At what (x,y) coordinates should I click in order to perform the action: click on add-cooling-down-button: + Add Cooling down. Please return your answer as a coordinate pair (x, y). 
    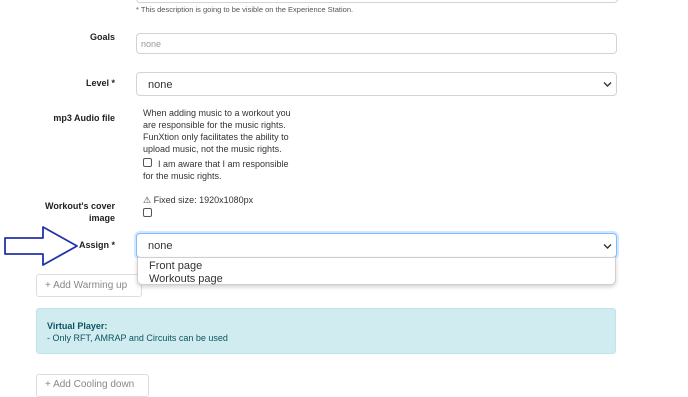
    Looking at the image, I should click on (92, 385).